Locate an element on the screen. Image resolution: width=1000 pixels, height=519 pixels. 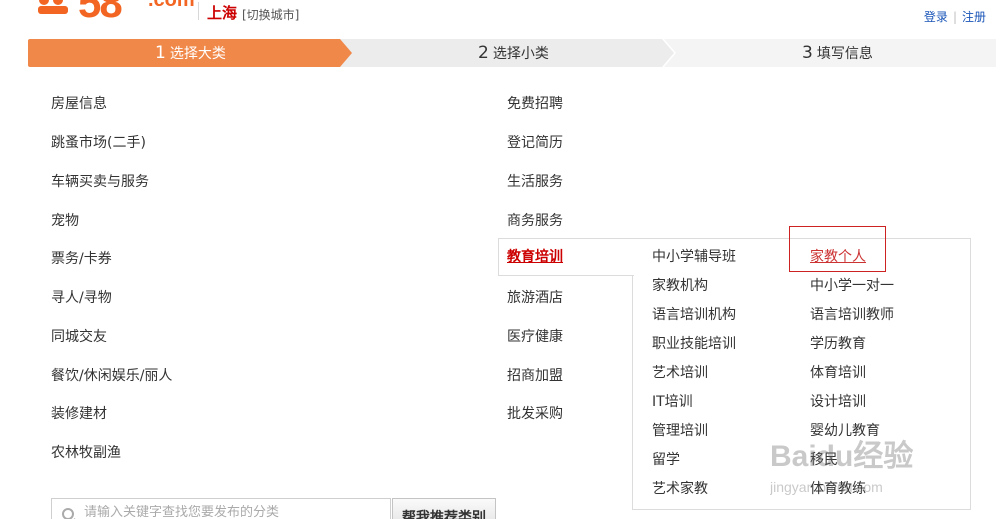
category-item: 登记简历 is located at coordinates (535, 143).